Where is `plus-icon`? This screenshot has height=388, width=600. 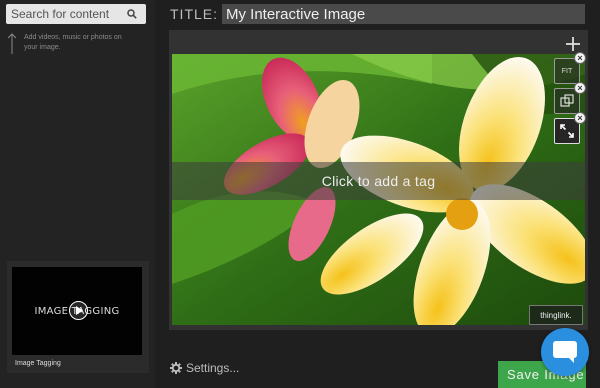 plus-icon is located at coordinates (573, 44).